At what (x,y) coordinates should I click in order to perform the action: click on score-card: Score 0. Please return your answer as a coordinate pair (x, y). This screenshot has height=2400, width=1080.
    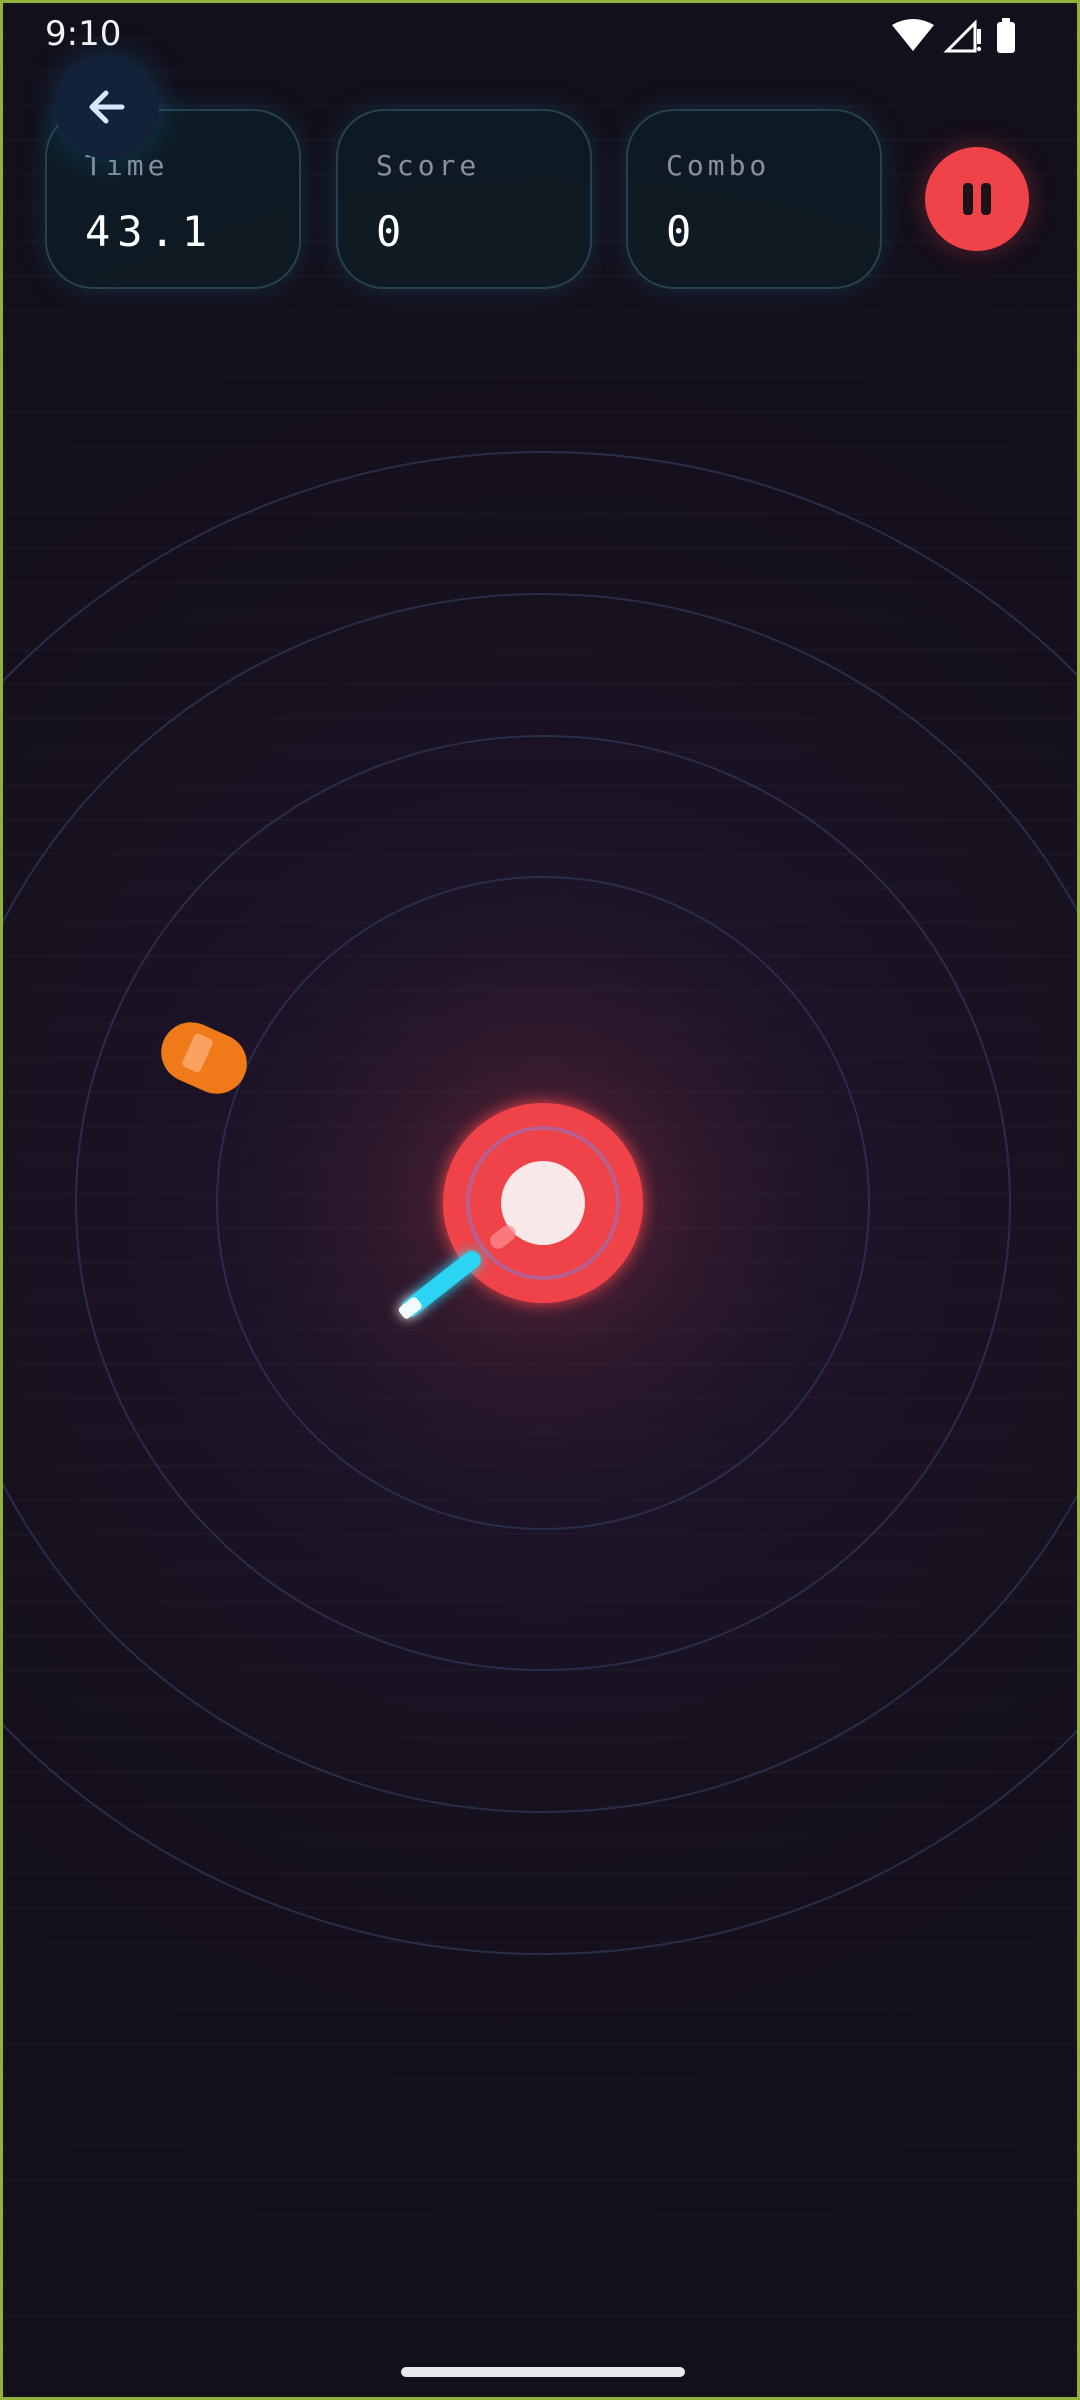
    Looking at the image, I should click on (464, 199).